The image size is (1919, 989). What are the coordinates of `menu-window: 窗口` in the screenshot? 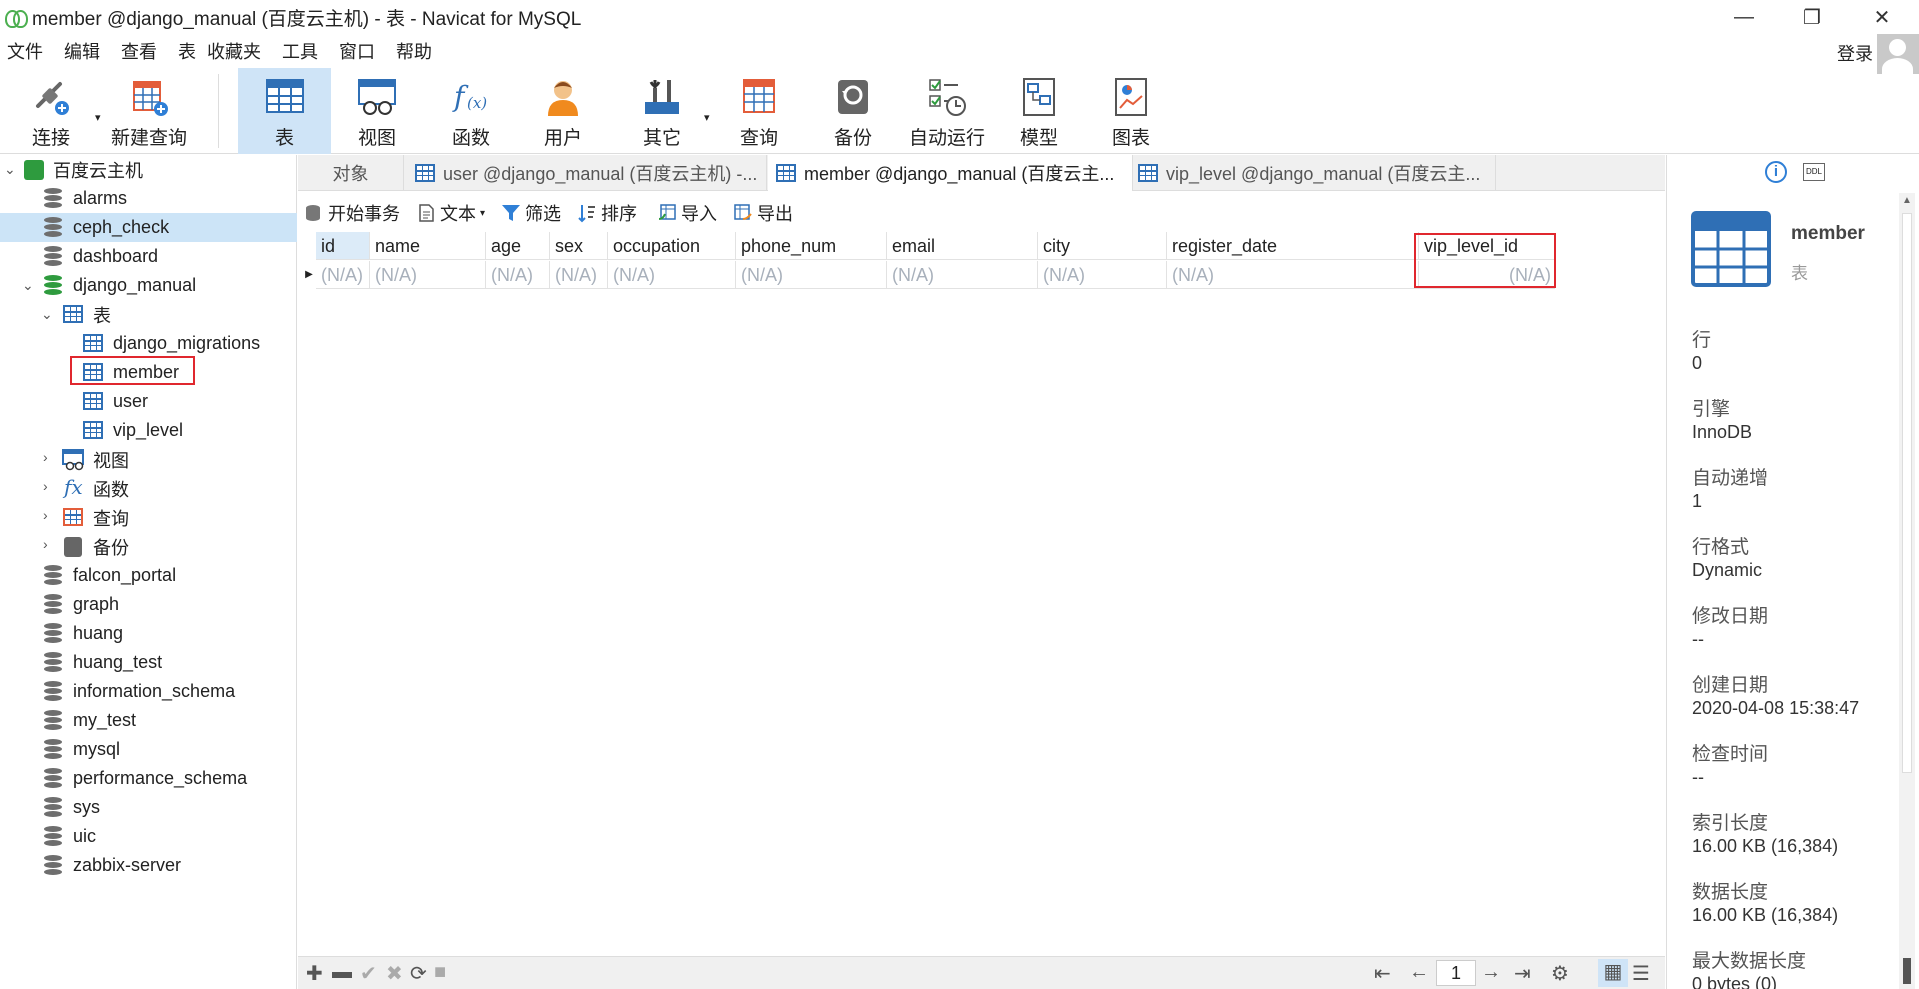 It's located at (360, 51).